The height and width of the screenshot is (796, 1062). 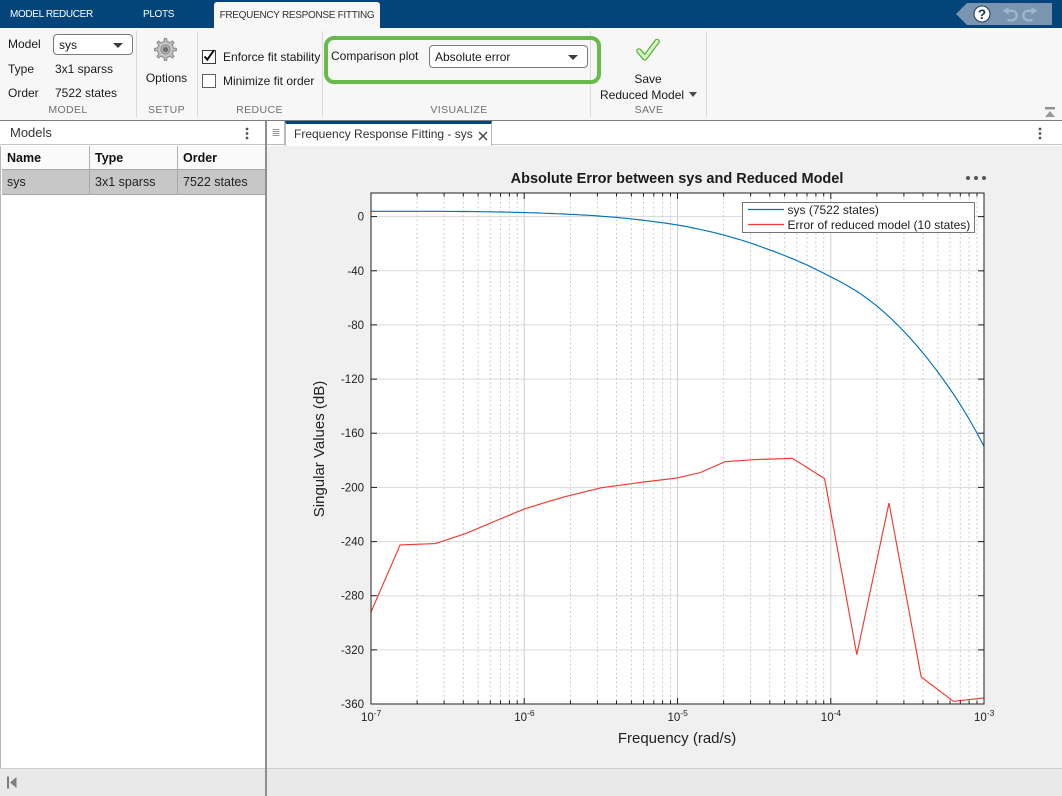 What do you see at coordinates (984, 716) in the screenshot?
I see `svg-text: 10-3` at bounding box center [984, 716].